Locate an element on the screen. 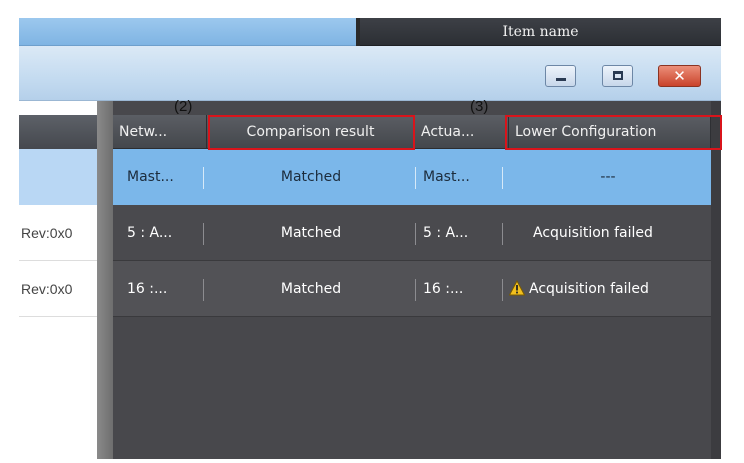 The image size is (744, 463). close-button: ✕ is located at coordinates (679, 76).